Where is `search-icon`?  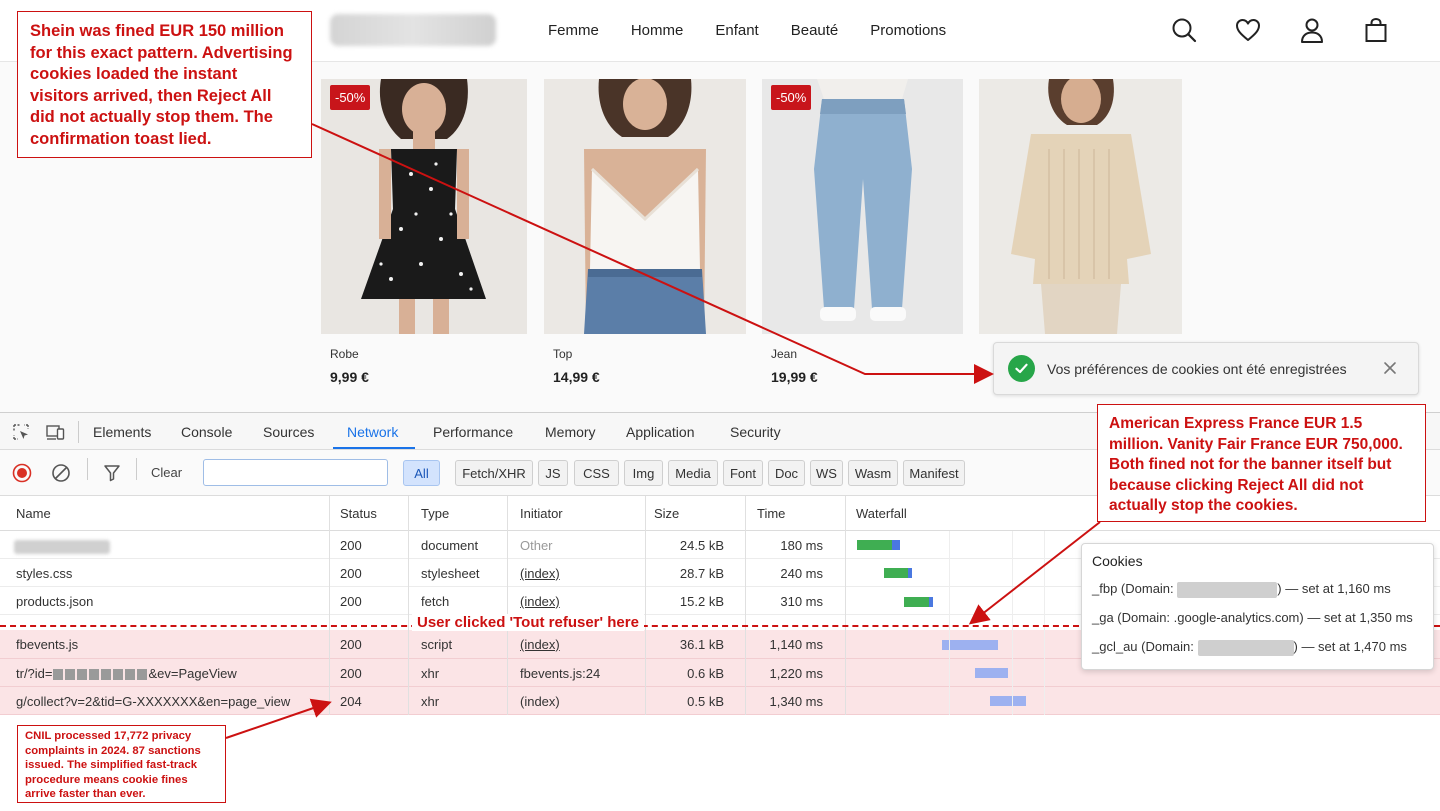 search-icon is located at coordinates (1184, 30).